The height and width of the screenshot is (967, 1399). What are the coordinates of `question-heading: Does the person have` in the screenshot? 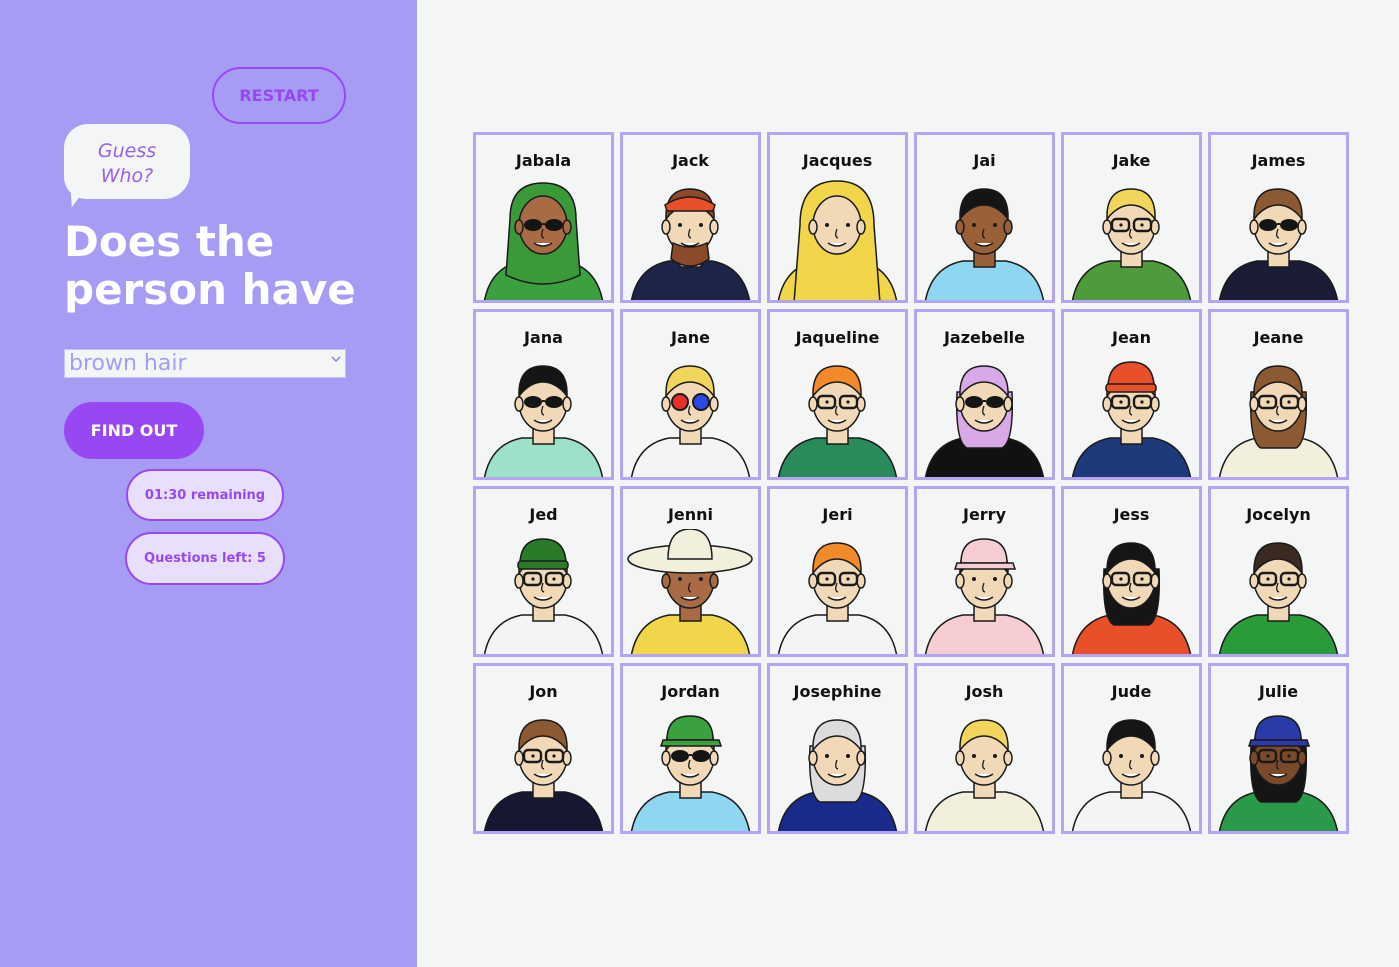 It's located at (234, 266).